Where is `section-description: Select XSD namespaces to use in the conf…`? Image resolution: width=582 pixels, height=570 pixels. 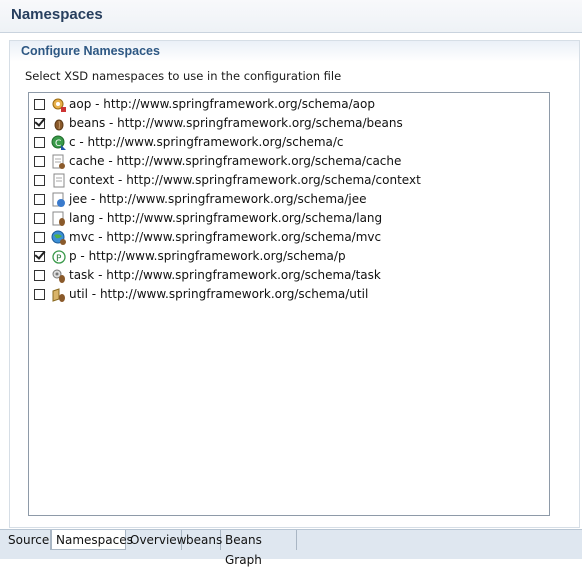
section-description: Select XSD namespaces to use in the conf… is located at coordinates (183, 76).